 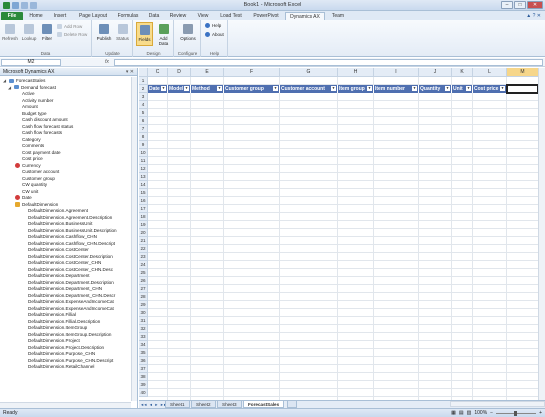 What do you see at coordinates (70, 217) in the screenshot?
I see `tree-dimension-field: DefaultDimension.Agreement.Description` at bounding box center [70, 217].